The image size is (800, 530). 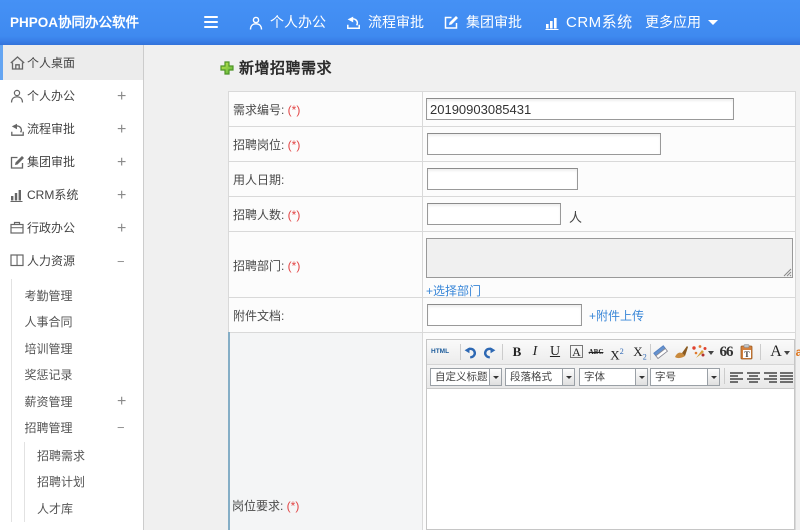 What do you see at coordinates (747, 354) in the screenshot?
I see `svg-text: T` at bounding box center [747, 354].